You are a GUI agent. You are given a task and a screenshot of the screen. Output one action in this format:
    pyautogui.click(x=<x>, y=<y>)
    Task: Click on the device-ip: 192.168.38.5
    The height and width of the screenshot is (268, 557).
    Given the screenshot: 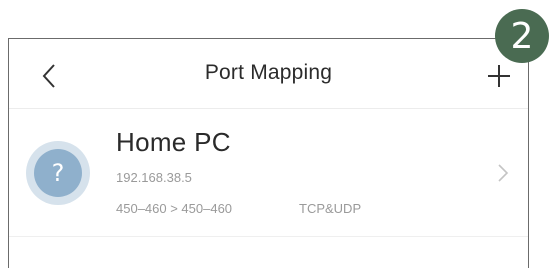 What is the action you would take?
    pyautogui.click(x=154, y=177)
    